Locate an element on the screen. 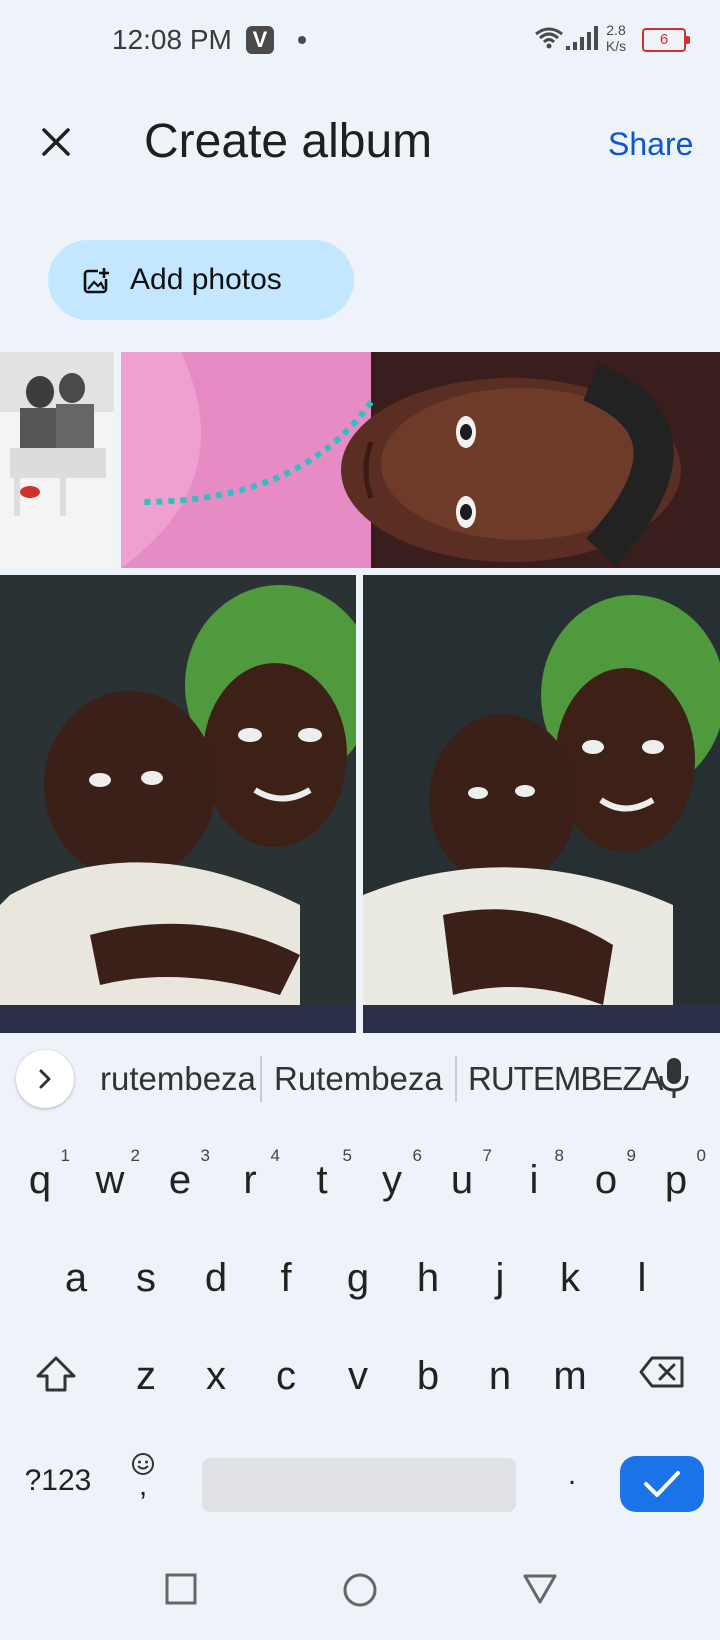 Image resolution: width=720 pixels, height=1640 pixels. key-e: e3 is located at coordinates (180, 1174).